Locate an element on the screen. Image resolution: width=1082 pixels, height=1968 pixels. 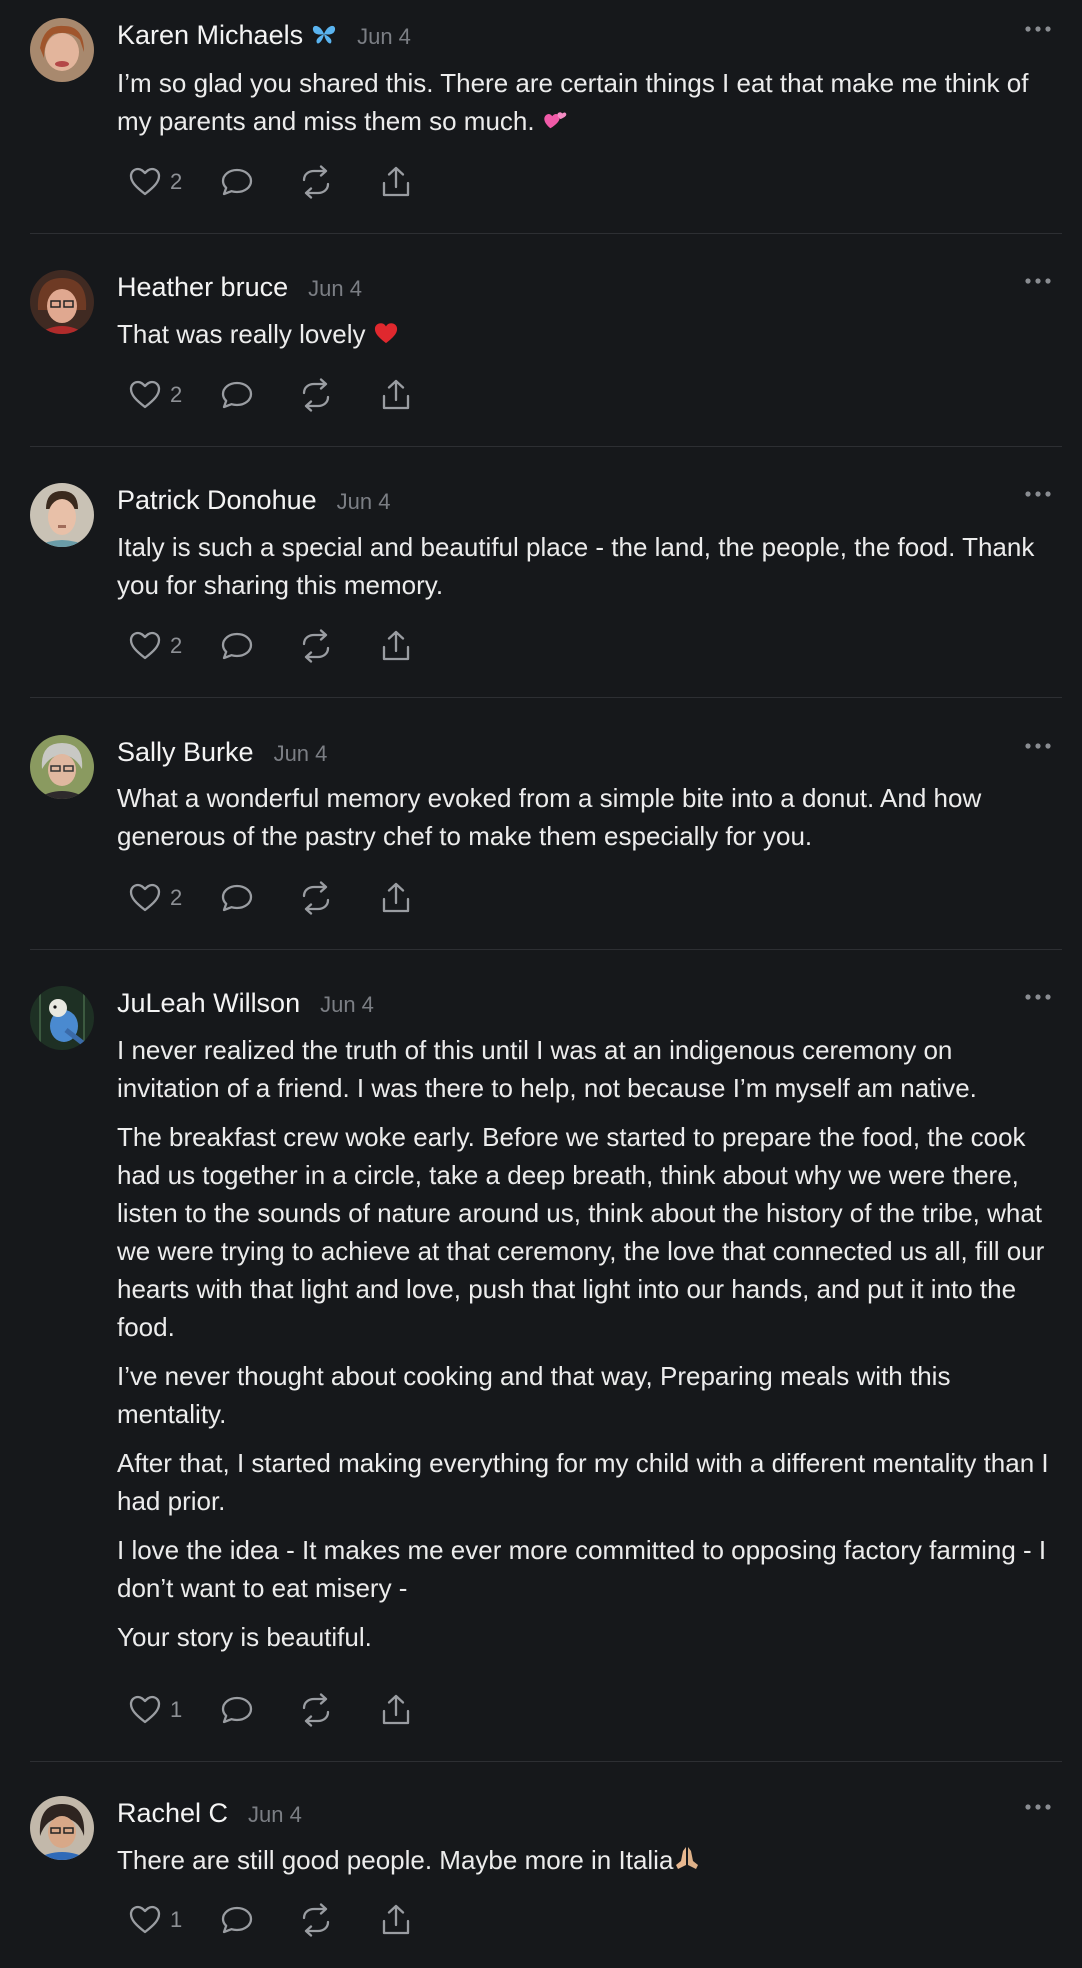
author-name: Rachel C is located at coordinates (172, 1813).